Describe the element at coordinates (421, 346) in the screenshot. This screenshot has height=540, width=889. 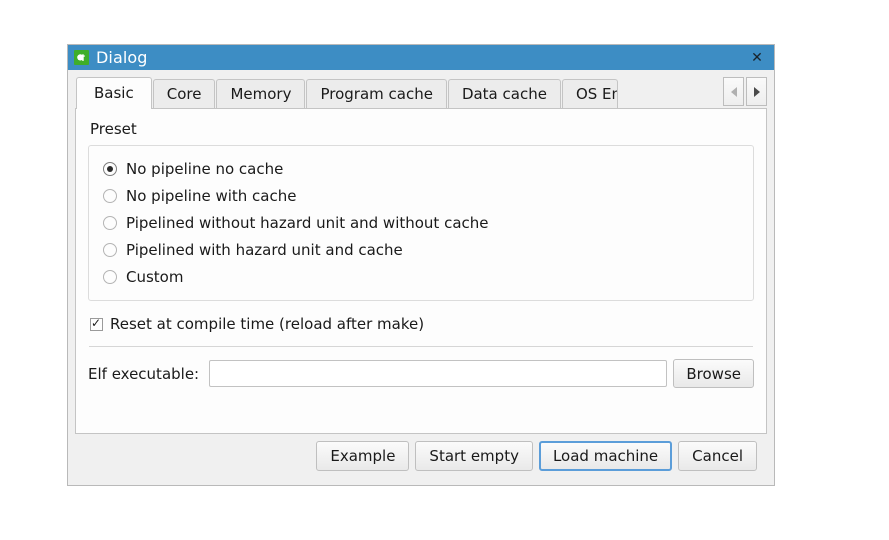
I see `divider` at that location.